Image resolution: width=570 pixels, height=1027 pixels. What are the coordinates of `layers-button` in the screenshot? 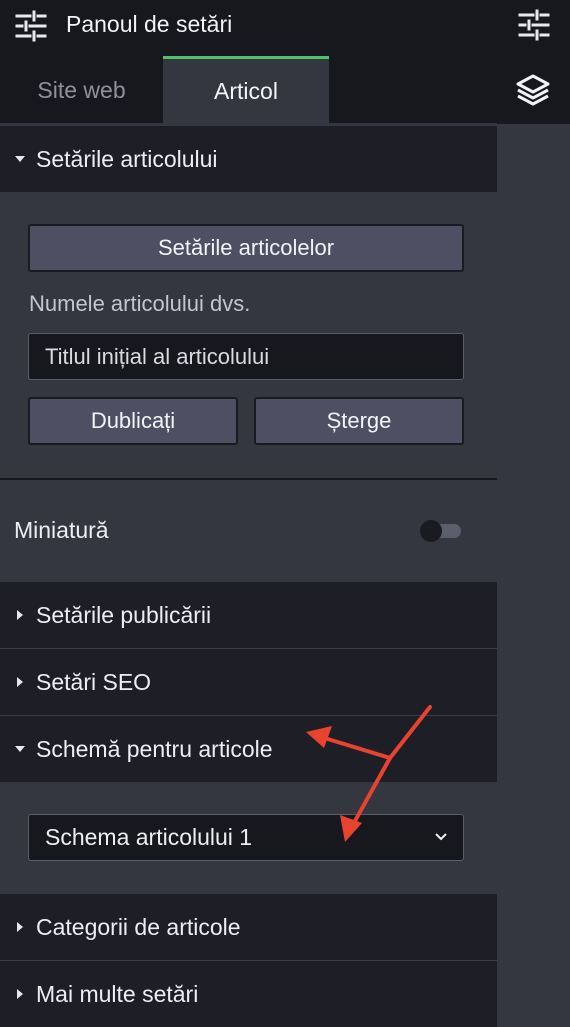 It's located at (533, 90).